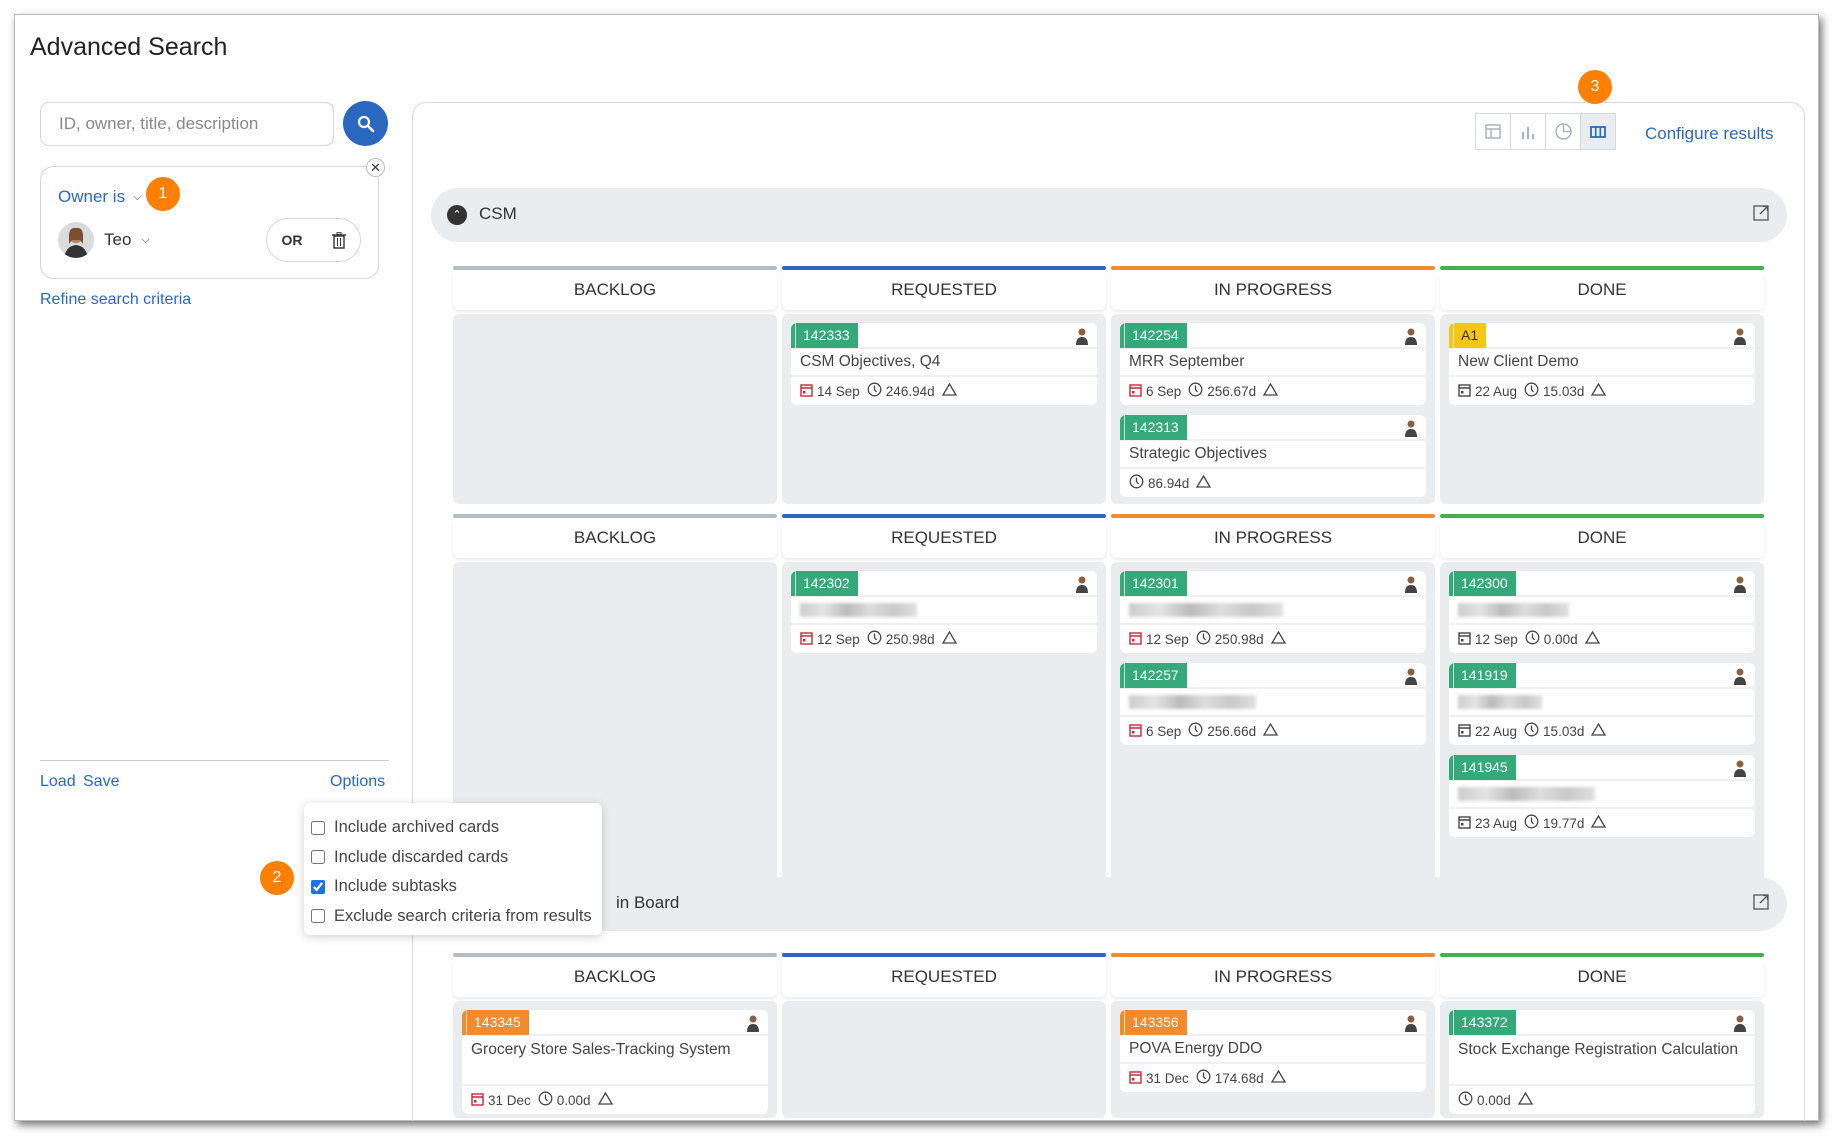 Image resolution: width=1835 pixels, height=1142 pixels. I want to click on card-duration: 19.77d, so click(1564, 823).